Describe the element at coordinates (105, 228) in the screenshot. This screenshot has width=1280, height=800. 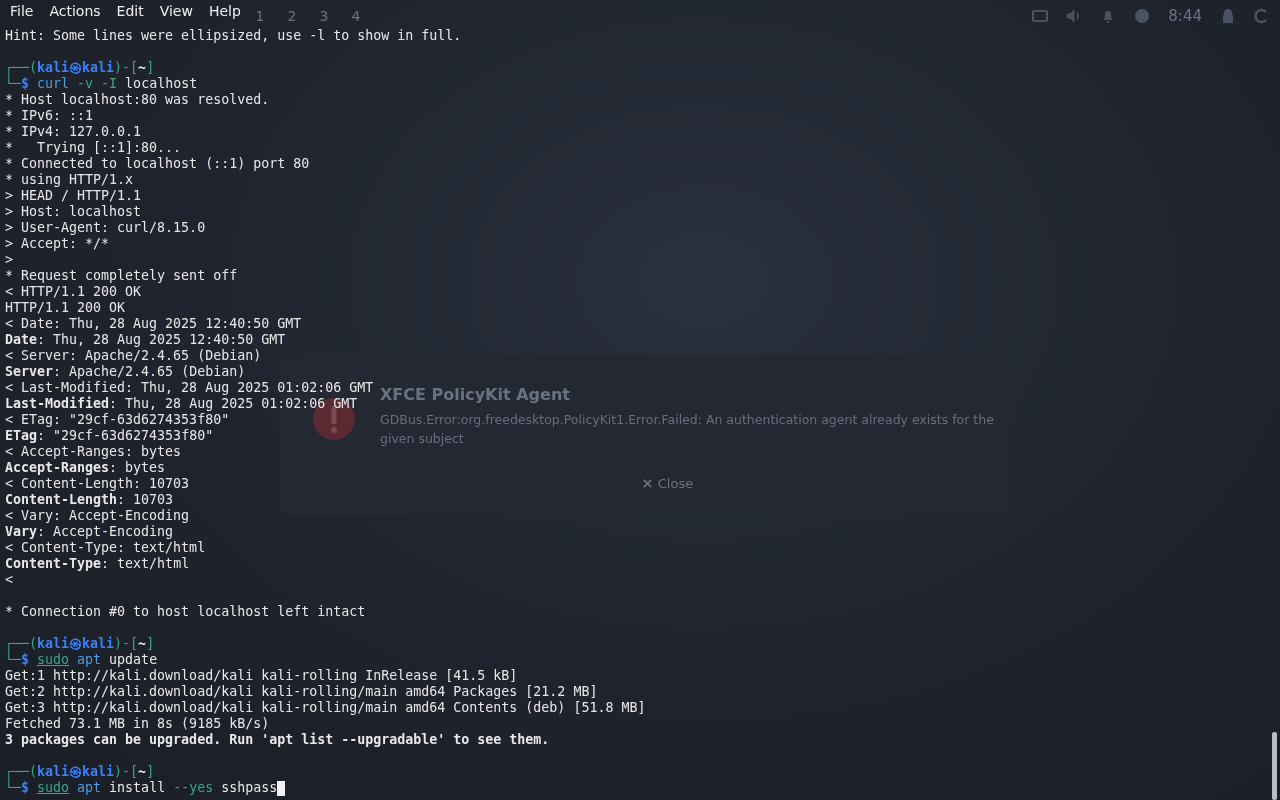
I see `output-line: > User-Agent: curl/8.15.0` at that location.